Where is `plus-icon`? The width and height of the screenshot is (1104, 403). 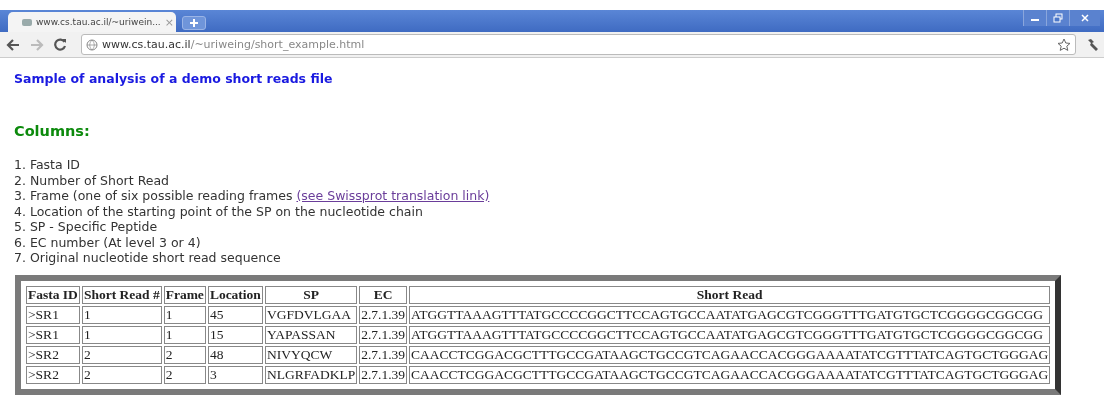 plus-icon is located at coordinates (194, 23).